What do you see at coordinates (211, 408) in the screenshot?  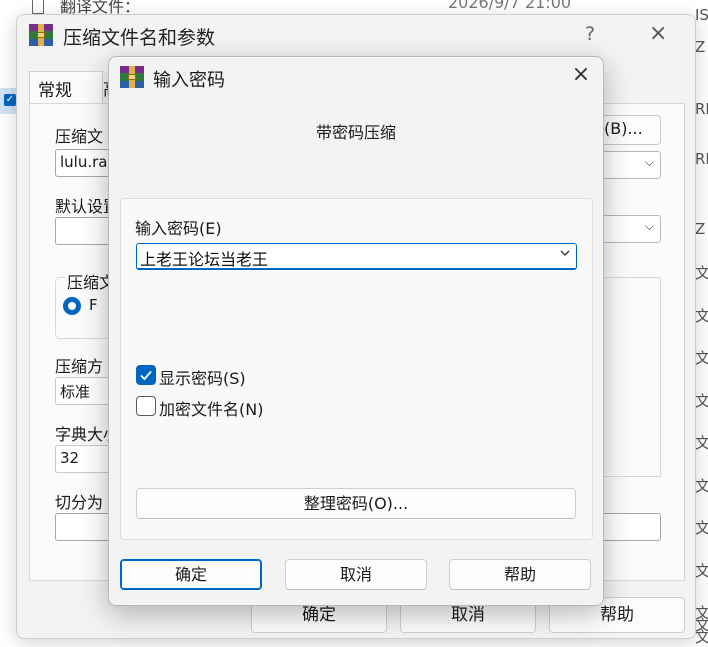 I see `encrypt-filenames-label: 加密文件名(N)` at bounding box center [211, 408].